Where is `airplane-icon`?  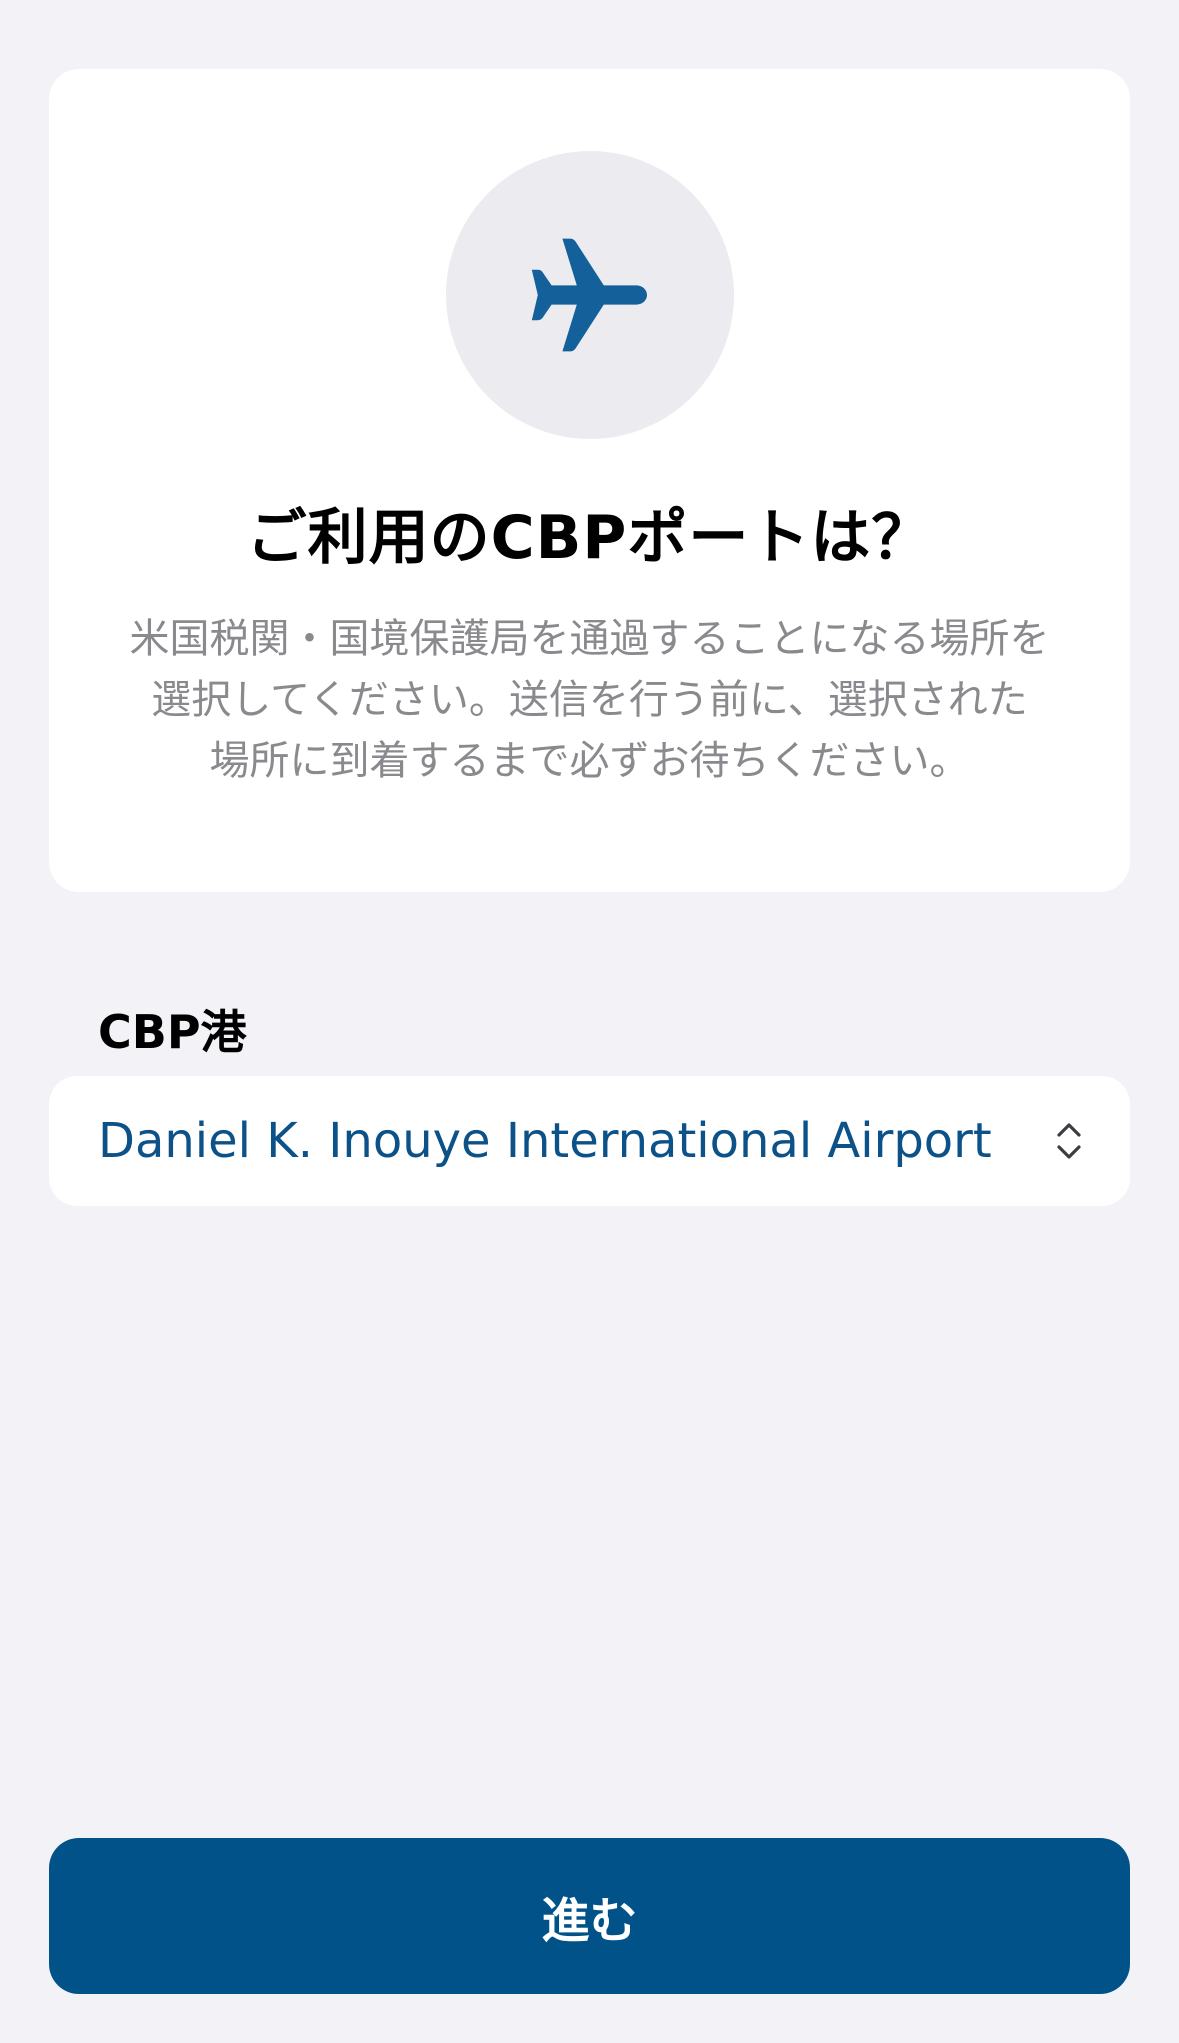 airplane-icon is located at coordinates (589, 295).